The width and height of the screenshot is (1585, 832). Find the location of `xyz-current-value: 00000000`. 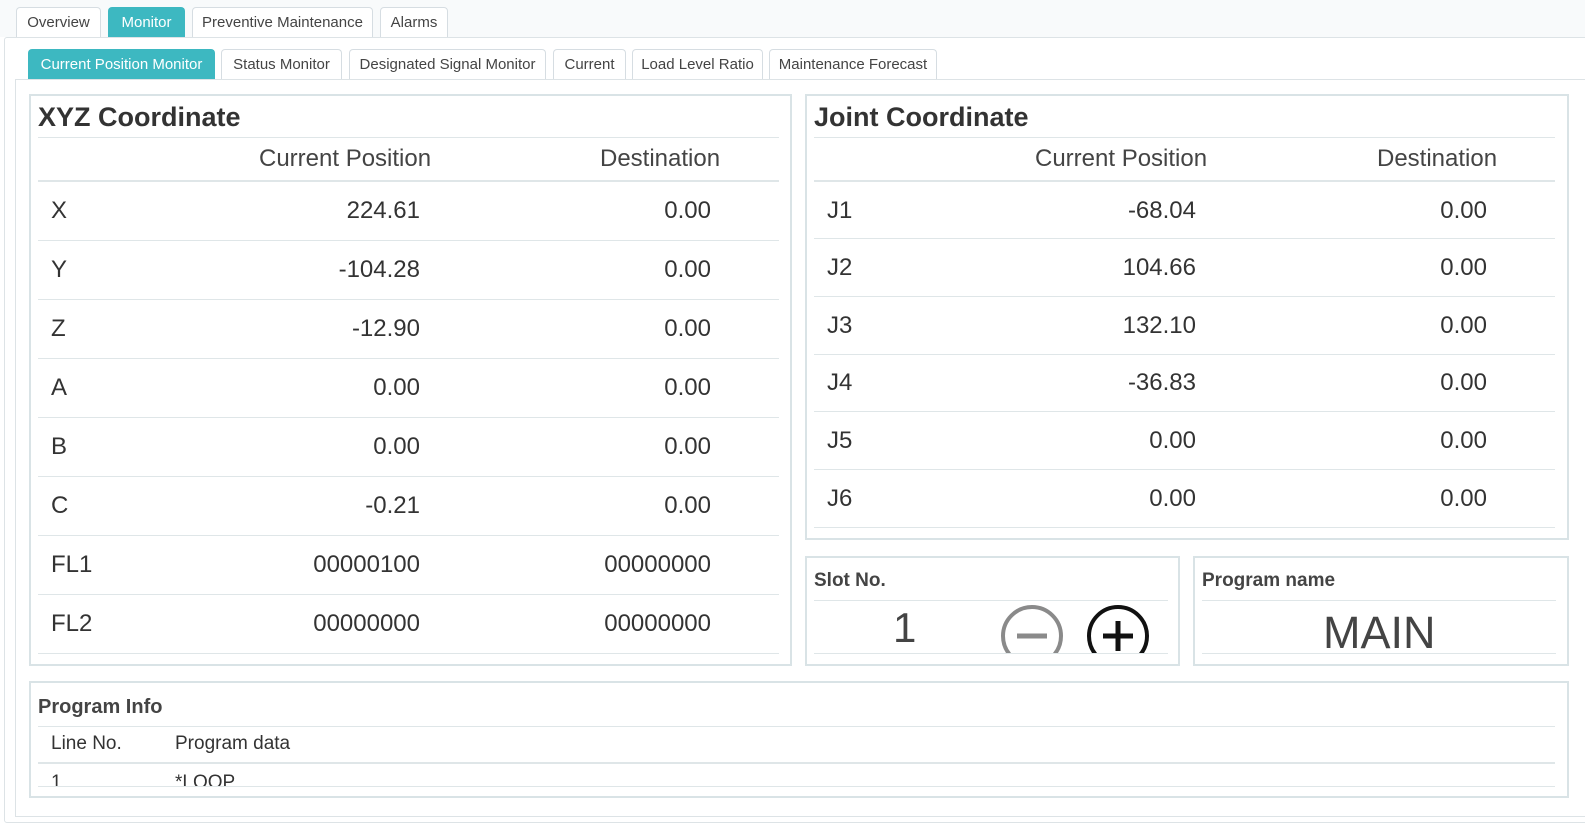

xyz-current-value: 00000000 is located at coordinates (366, 623).